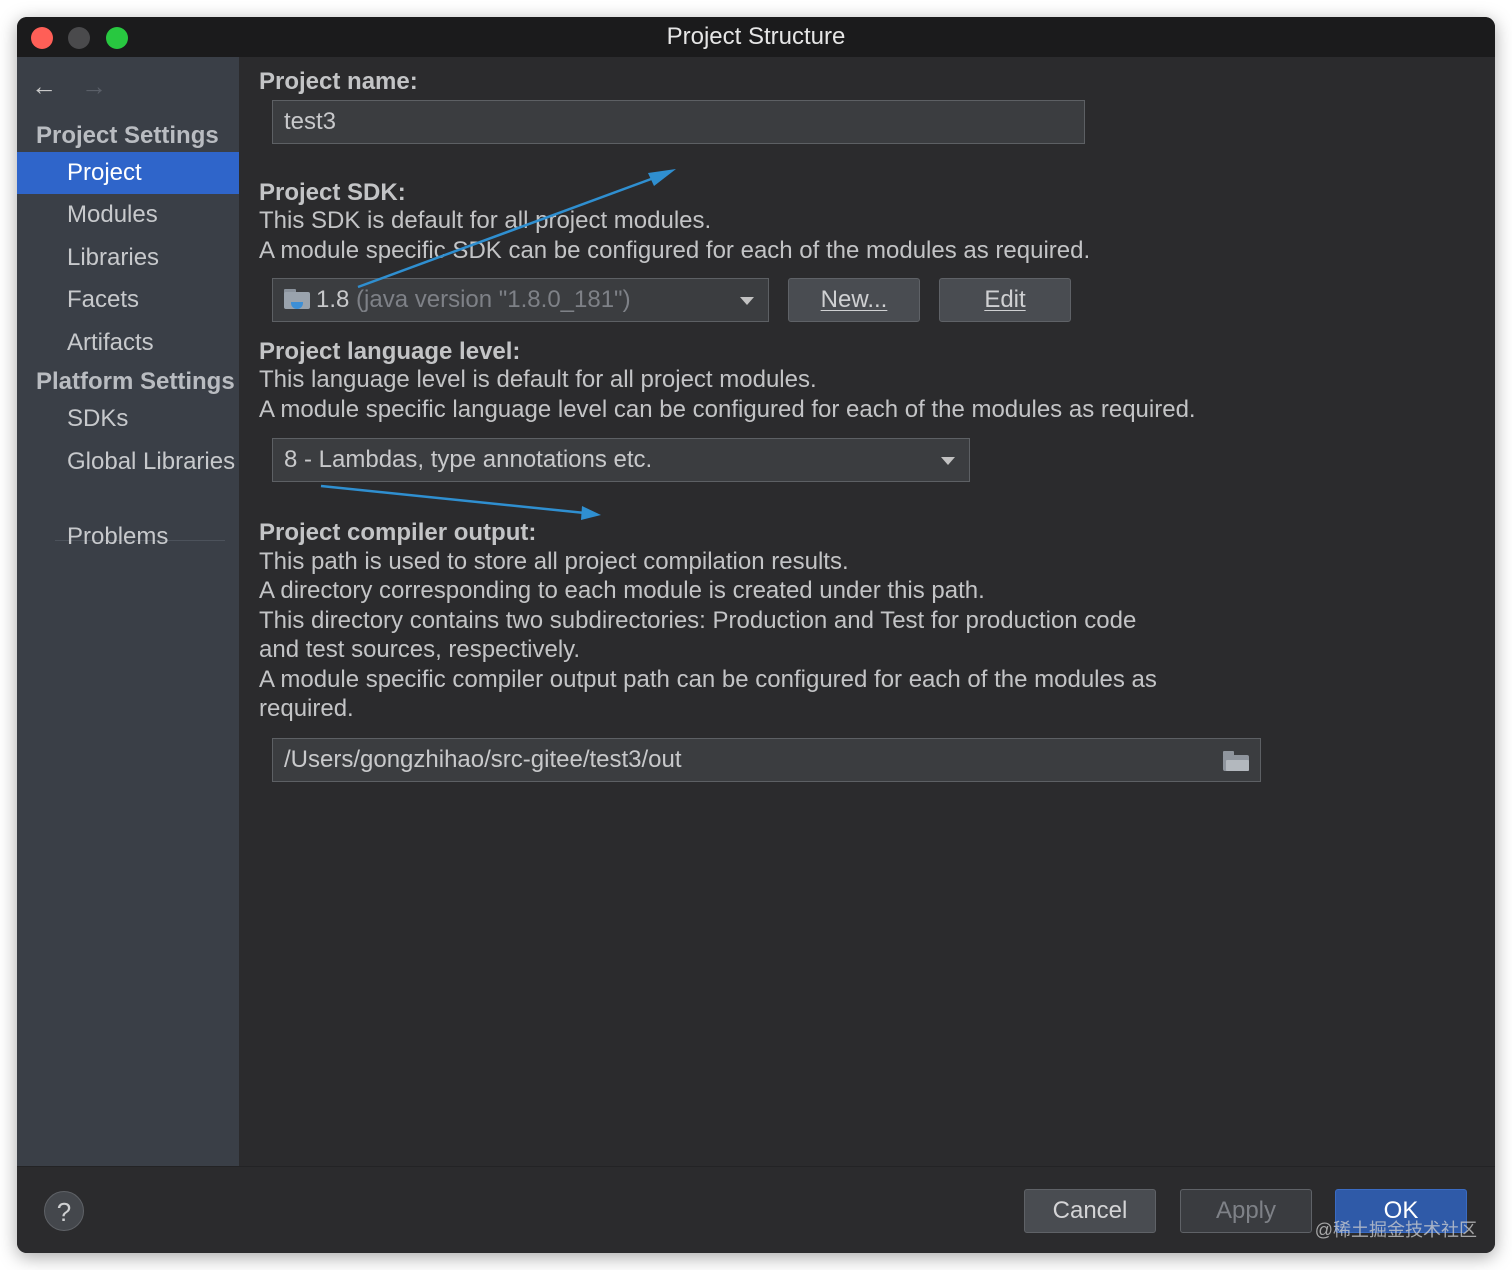 The width and height of the screenshot is (1512, 1270). Describe the element at coordinates (128, 419) in the screenshot. I see `sidebar-item-sdks: SDKs` at that location.